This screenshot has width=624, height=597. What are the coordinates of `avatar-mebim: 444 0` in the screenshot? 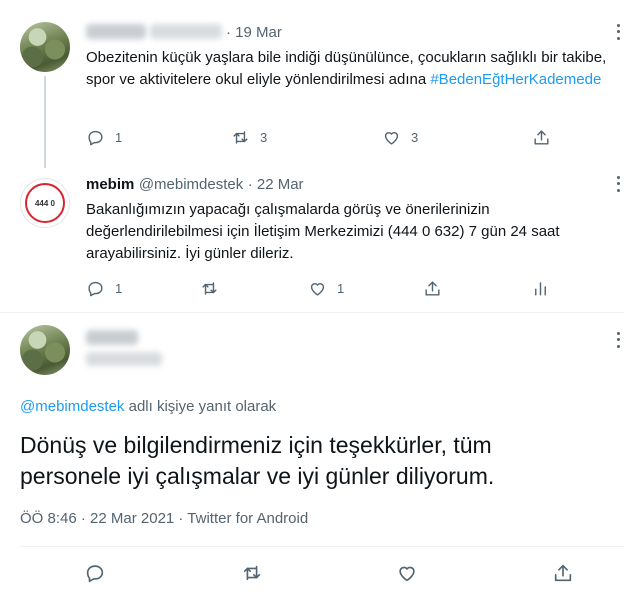 It's located at (45, 203).